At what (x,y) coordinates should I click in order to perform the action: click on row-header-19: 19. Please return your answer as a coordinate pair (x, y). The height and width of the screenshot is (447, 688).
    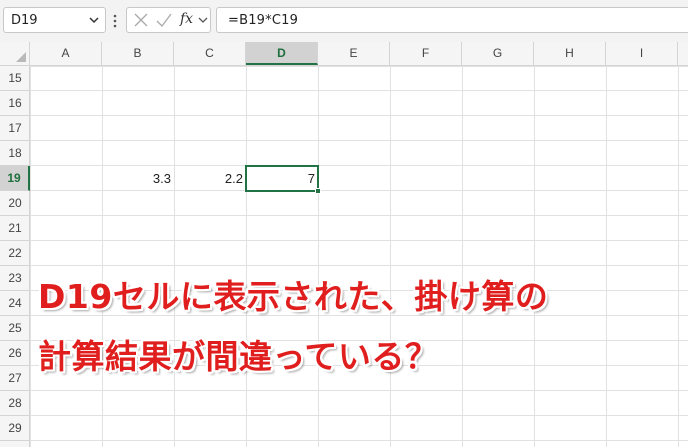
    Looking at the image, I should click on (15, 178).